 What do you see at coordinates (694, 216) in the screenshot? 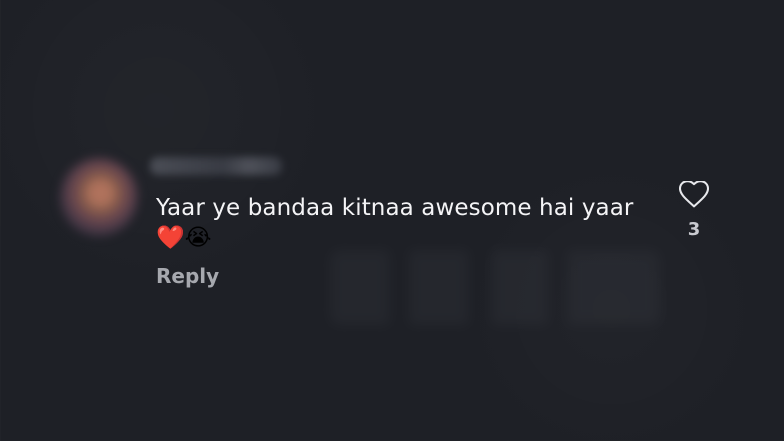
I see `like-button: 3` at bounding box center [694, 216].